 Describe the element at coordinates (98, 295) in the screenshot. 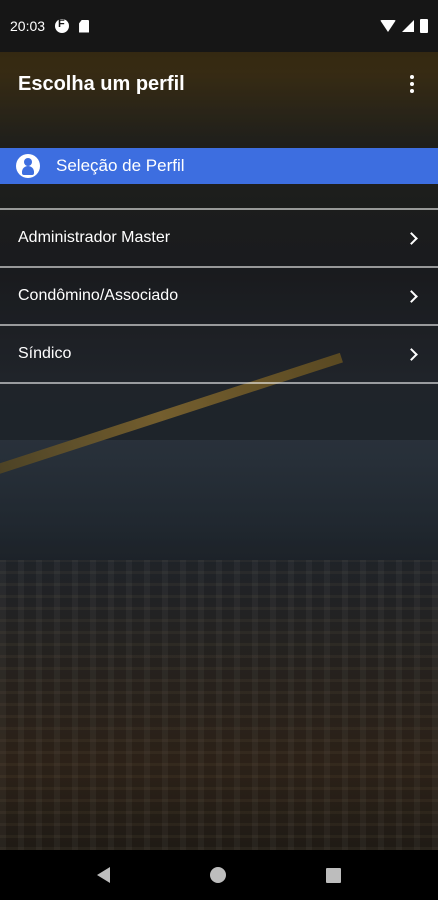

I see `profile-item-label: Condômino/Associado` at that location.